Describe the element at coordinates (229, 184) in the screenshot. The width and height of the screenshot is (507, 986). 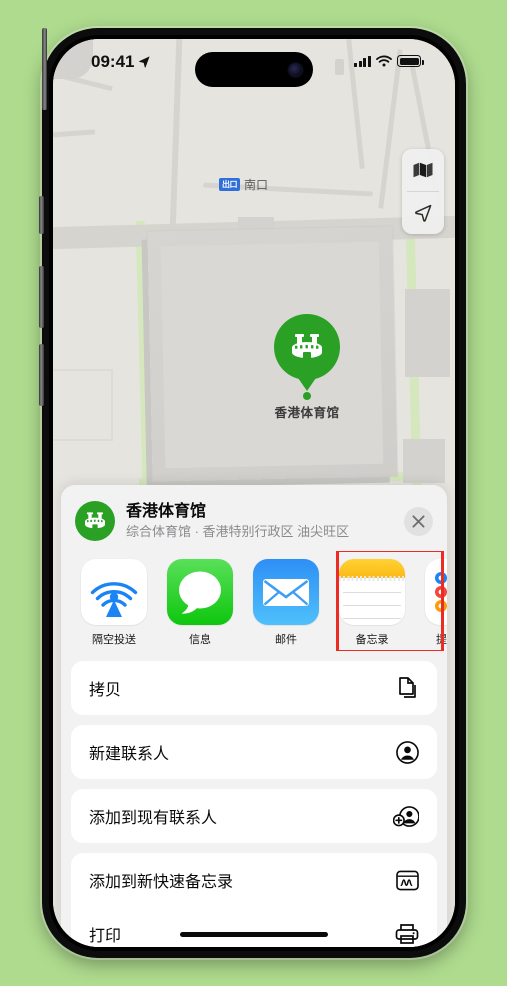
I see `exit-badge-icon: 出口` at that location.